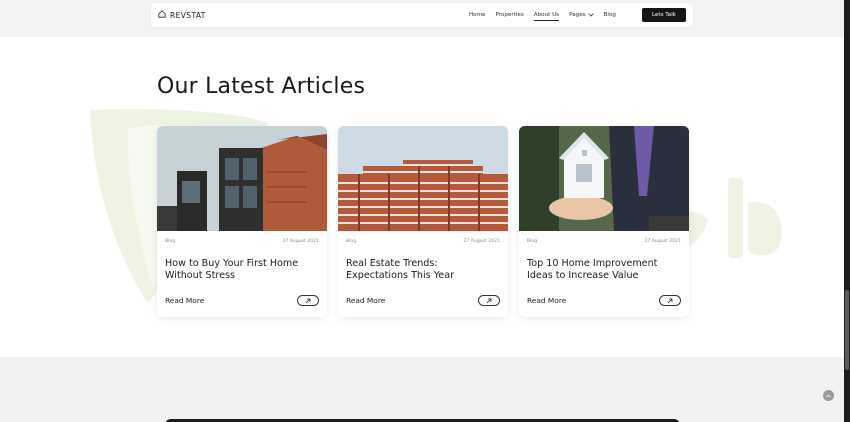 The width and height of the screenshot is (850, 422). Describe the element at coordinates (188, 15) in the screenshot. I see `brand-name: REVSTAT` at that location.